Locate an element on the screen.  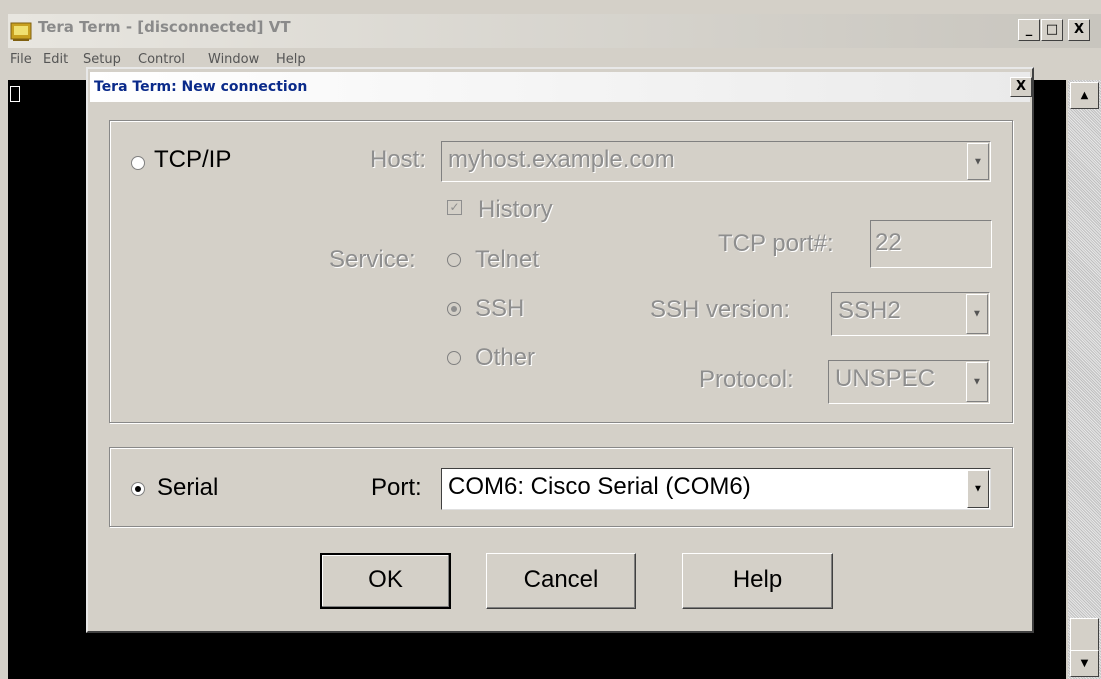
close-button: X is located at coordinates (1079, 30).